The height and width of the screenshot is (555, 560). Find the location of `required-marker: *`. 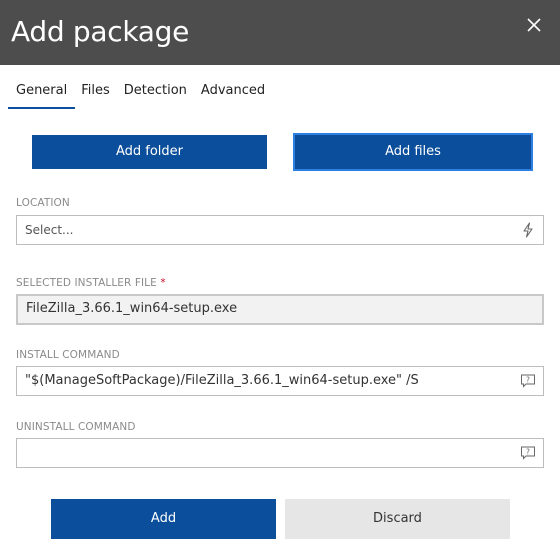

required-marker: * is located at coordinates (163, 283).